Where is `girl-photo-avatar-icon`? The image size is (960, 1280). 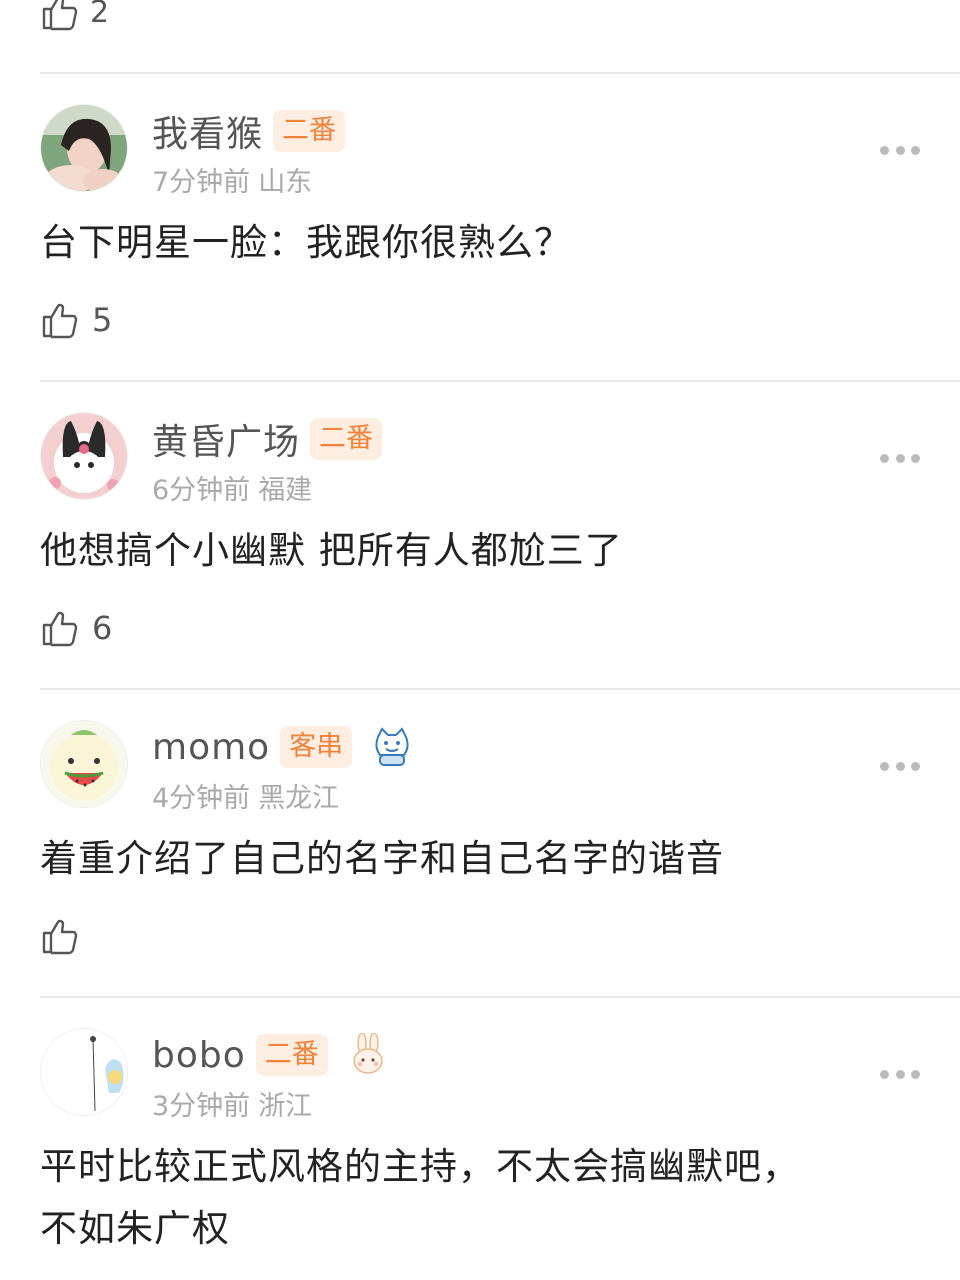
girl-photo-avatar-icon is located at coordinates (84, 148).